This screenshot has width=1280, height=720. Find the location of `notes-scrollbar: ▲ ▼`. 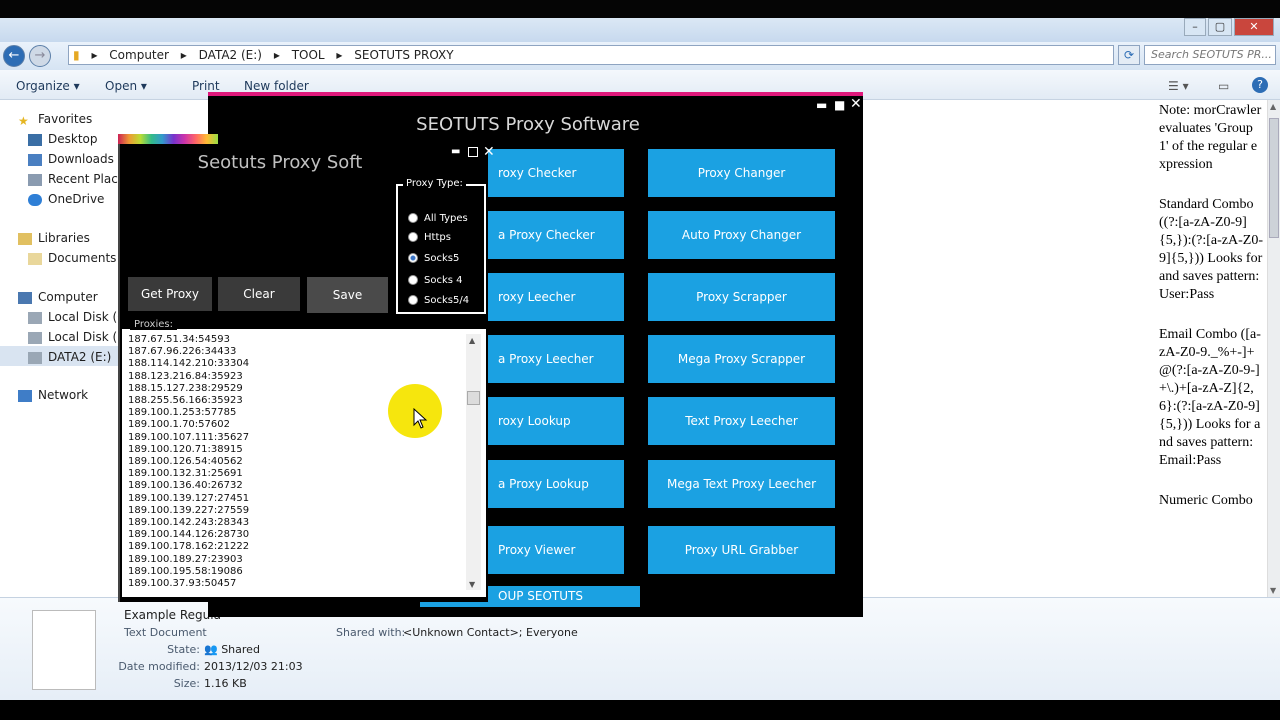

notes-scrollbar: ▲ ▼ is located at coordinates (1273, 348).